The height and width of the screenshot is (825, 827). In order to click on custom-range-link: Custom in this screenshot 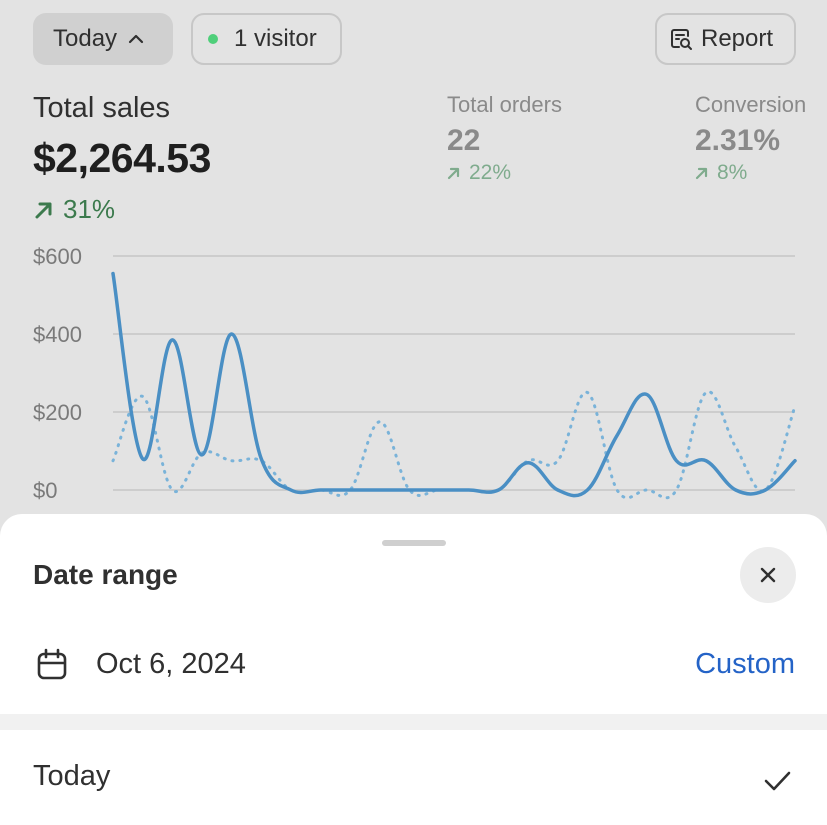, I will do `click(745, 664)`.